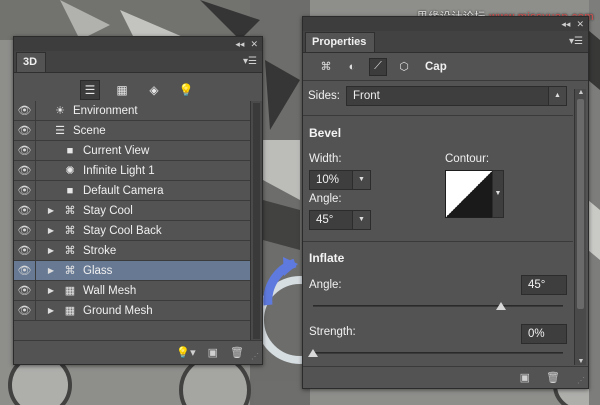  Describe the element at coordinates (132, 251) in the screenshot. I see `layer-row: 👁 ▶ ⌘ Stroke` at that location.